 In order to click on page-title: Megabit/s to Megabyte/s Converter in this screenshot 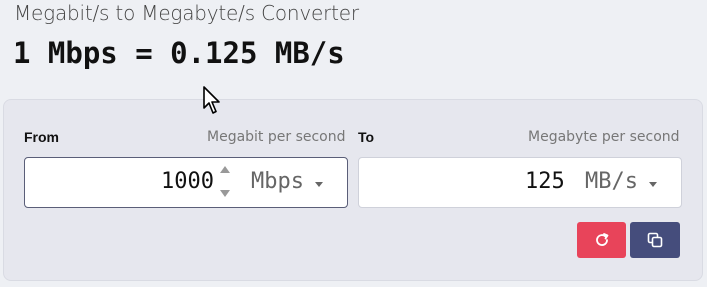, I will do `click(186, 13)`.